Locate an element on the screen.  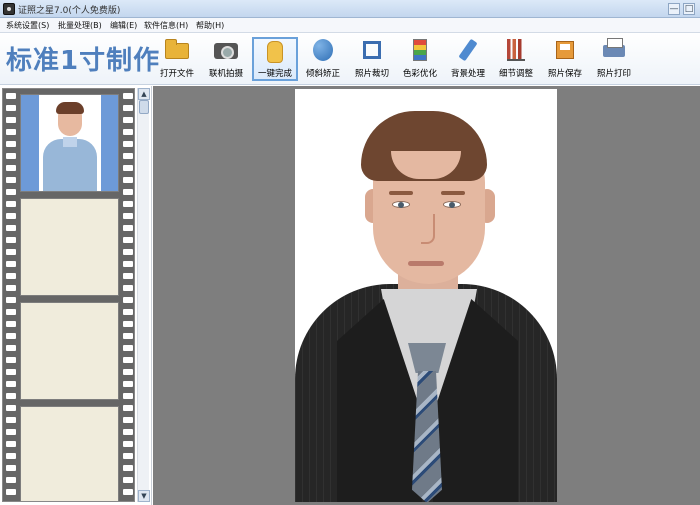
camera-icon is located at coordinates (226, 51).